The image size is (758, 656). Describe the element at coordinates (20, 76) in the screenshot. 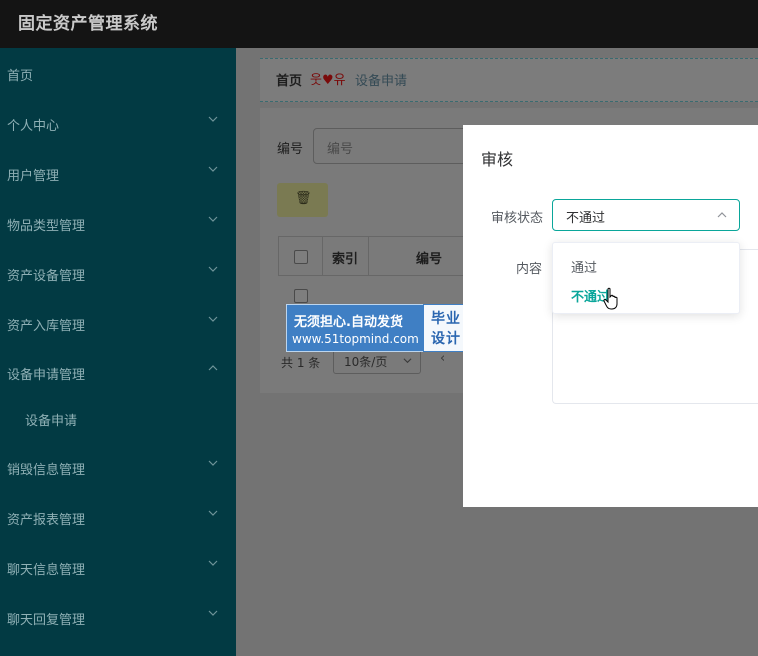

I see `sidebar-item-label: 首页` at that location.